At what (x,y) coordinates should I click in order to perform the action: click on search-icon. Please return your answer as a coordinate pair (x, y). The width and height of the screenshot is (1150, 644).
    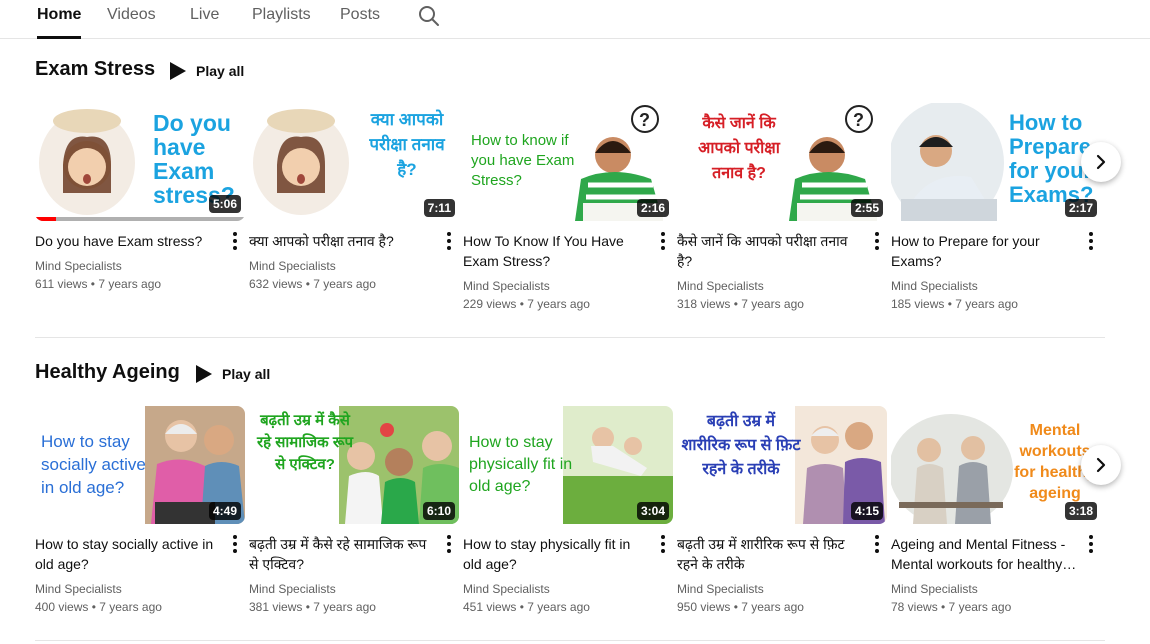
    Looking at the image, I should click on (429, 16).